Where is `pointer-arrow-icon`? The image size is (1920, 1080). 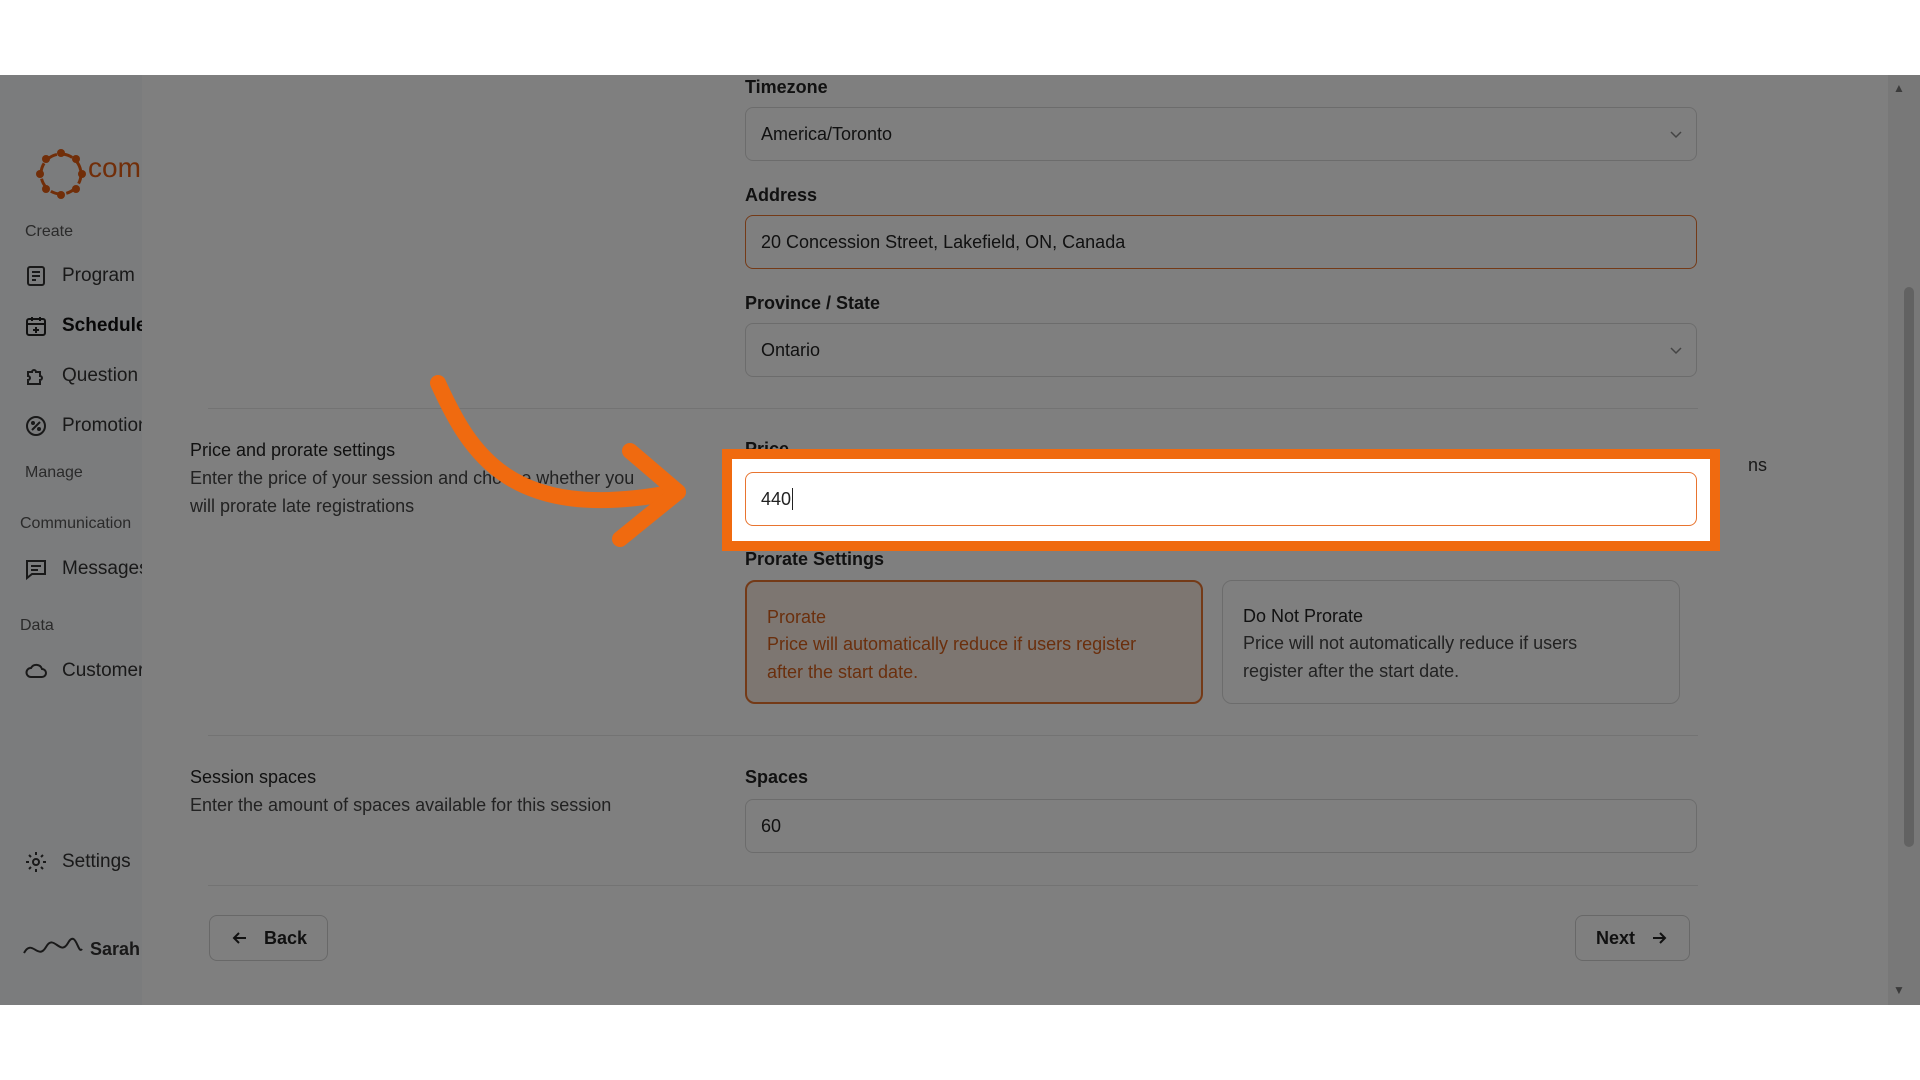
pointer-arrow-icon is located at coordinates (558, 461).